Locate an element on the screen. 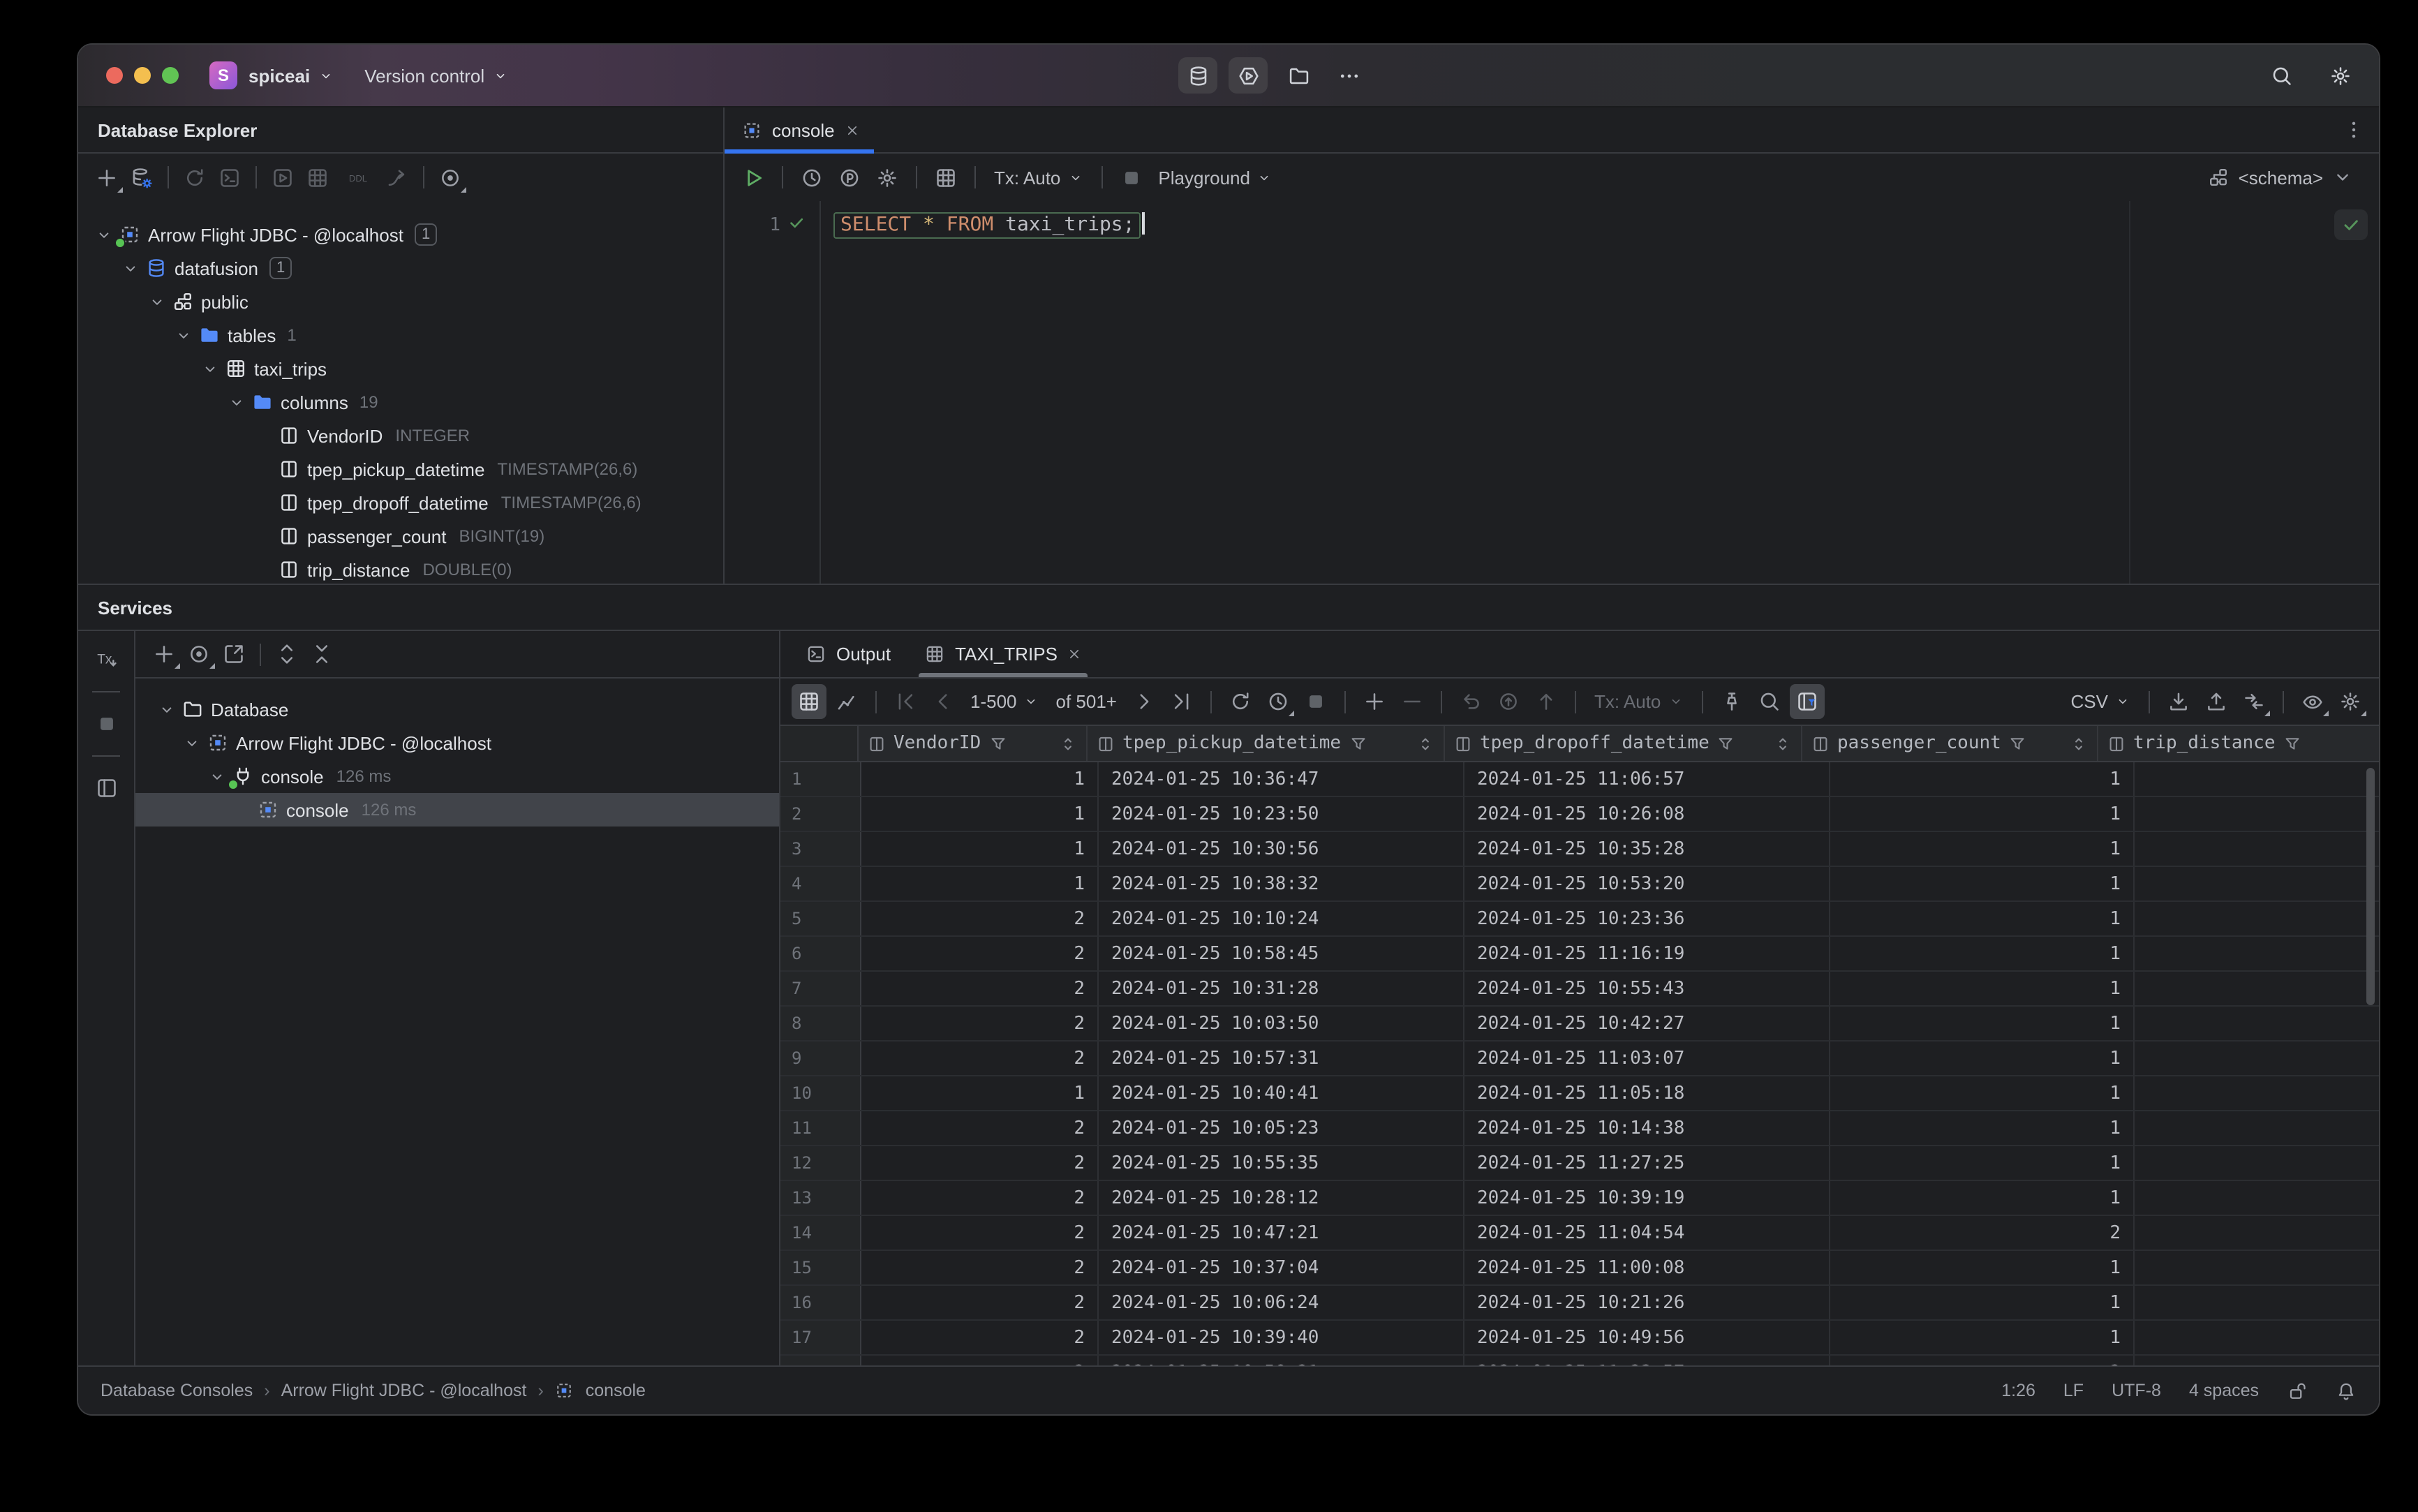 Image resolution: width=2418 pixels, height=1512 pixels. stop-button is located at coordinates (1315, 701).